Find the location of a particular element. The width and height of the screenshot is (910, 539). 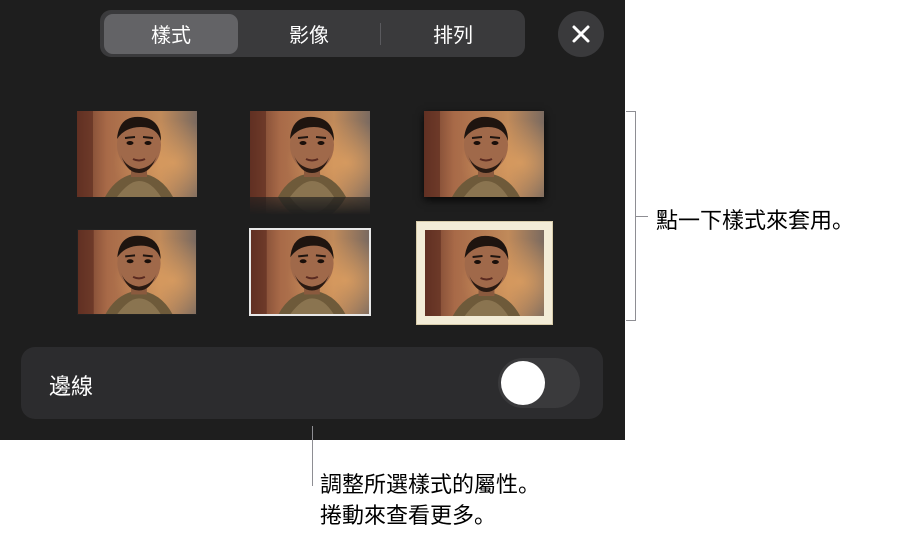

tab-arrange: 排列 is located at coordinates (453, 34).